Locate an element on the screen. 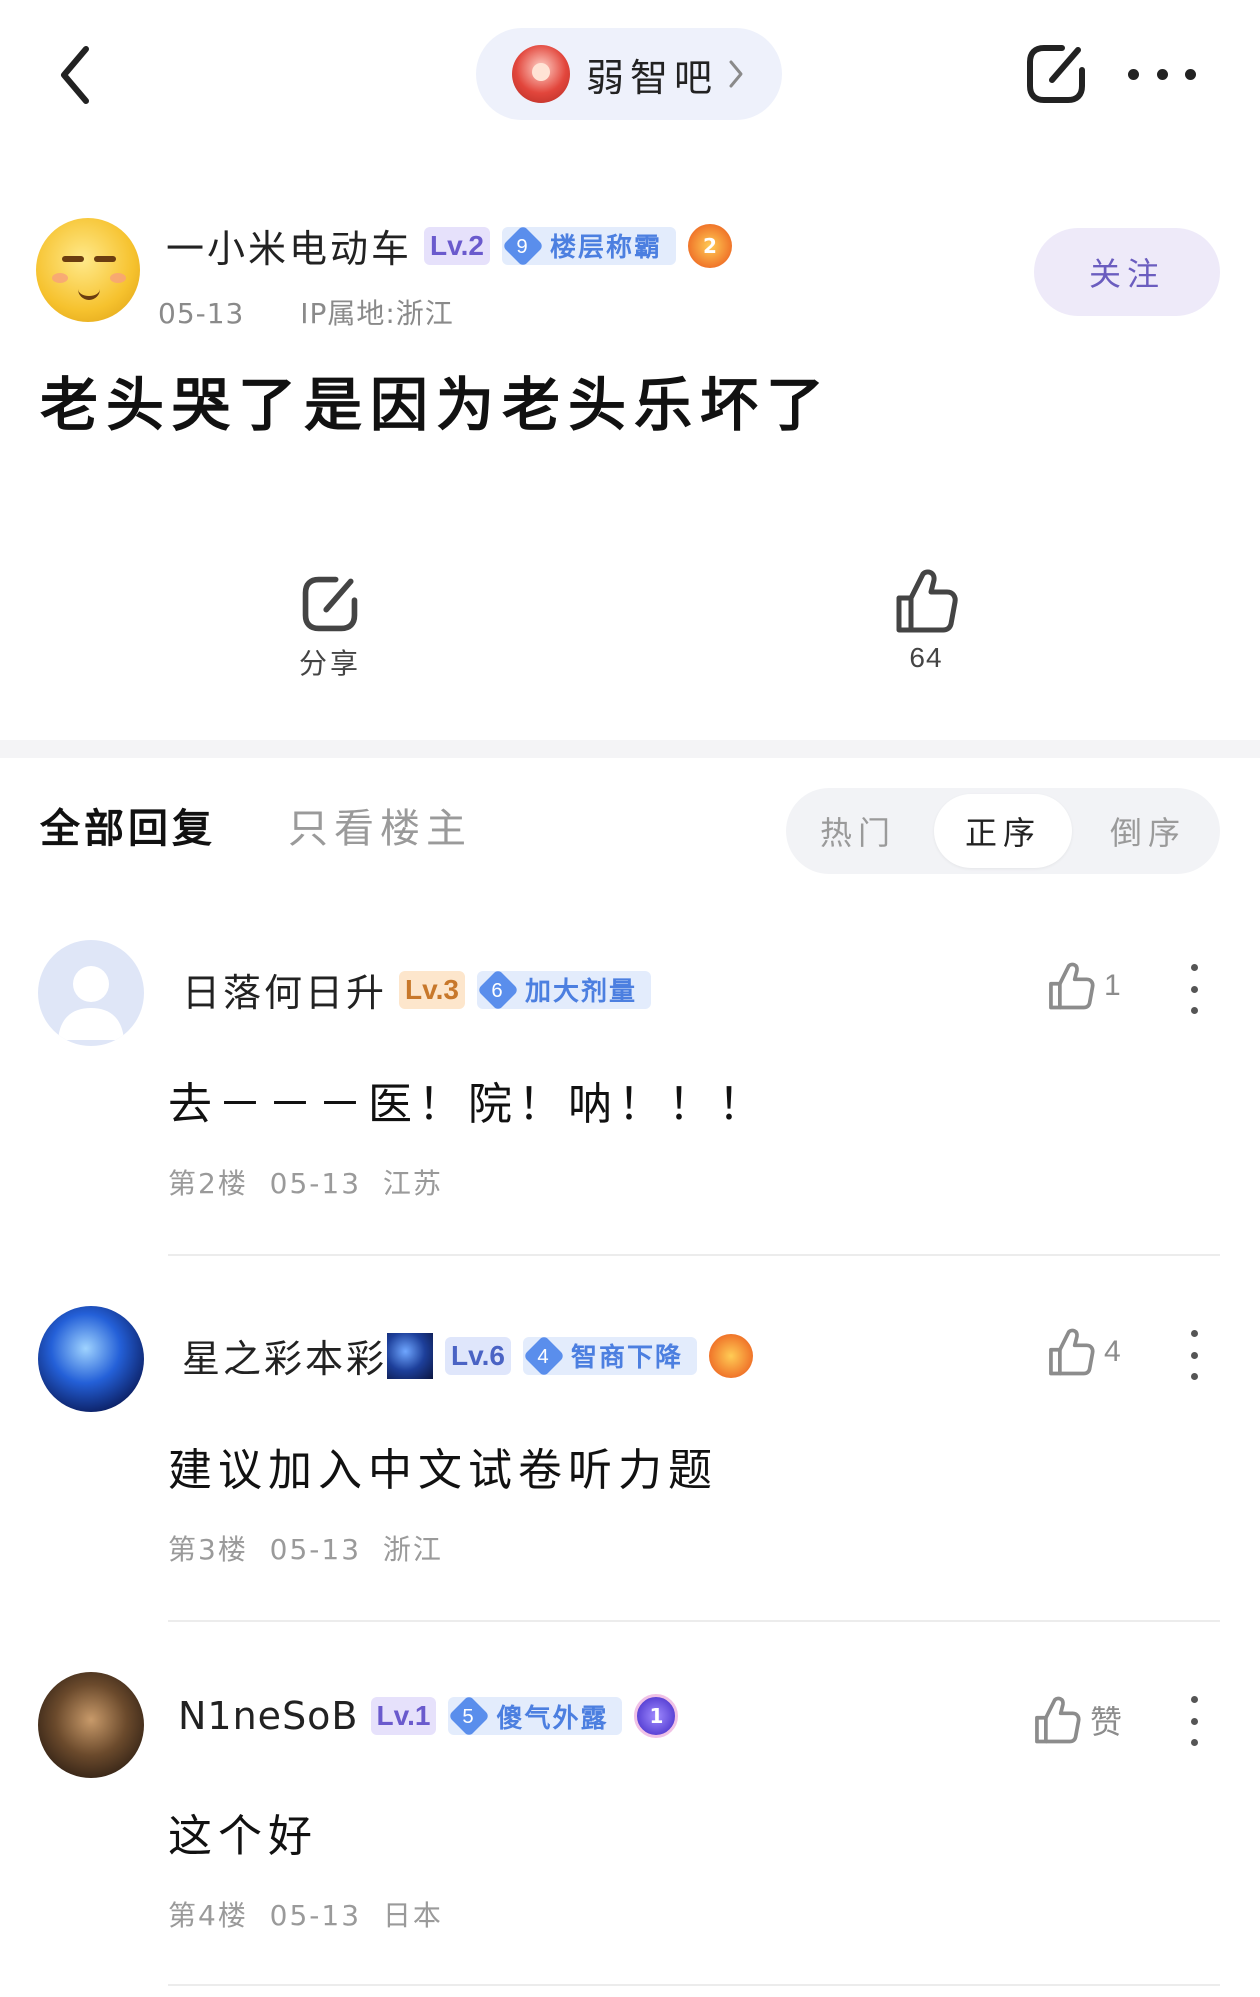 The height and width of the screenshot is (1997, 1260). medal-icon: 1 is located at coordinates (656, 1716).